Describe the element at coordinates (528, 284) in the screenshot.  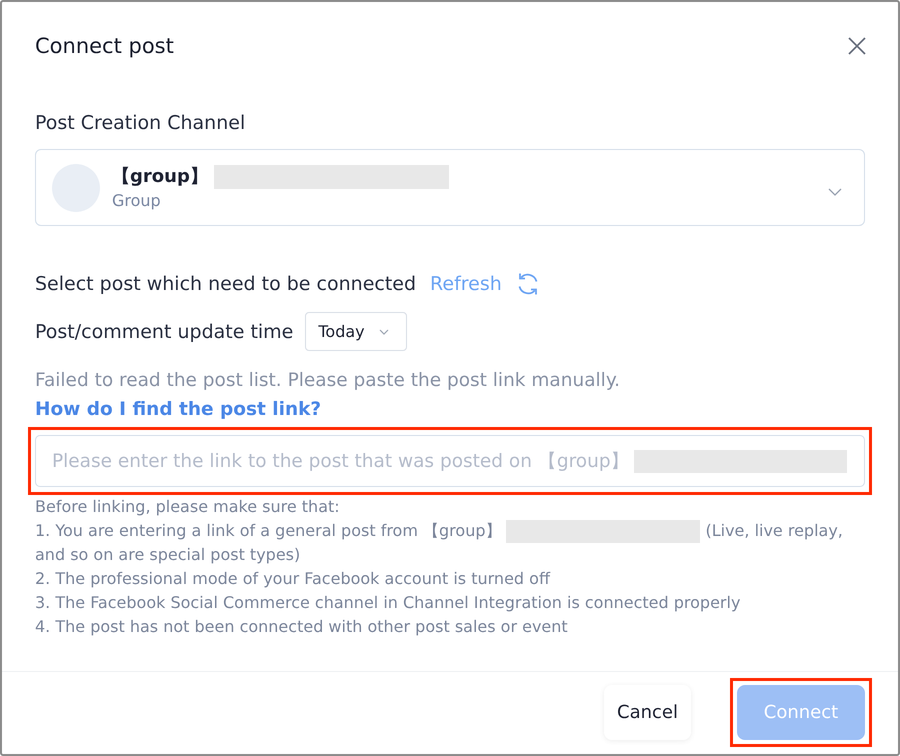
I see `refresh-icon` at that location.